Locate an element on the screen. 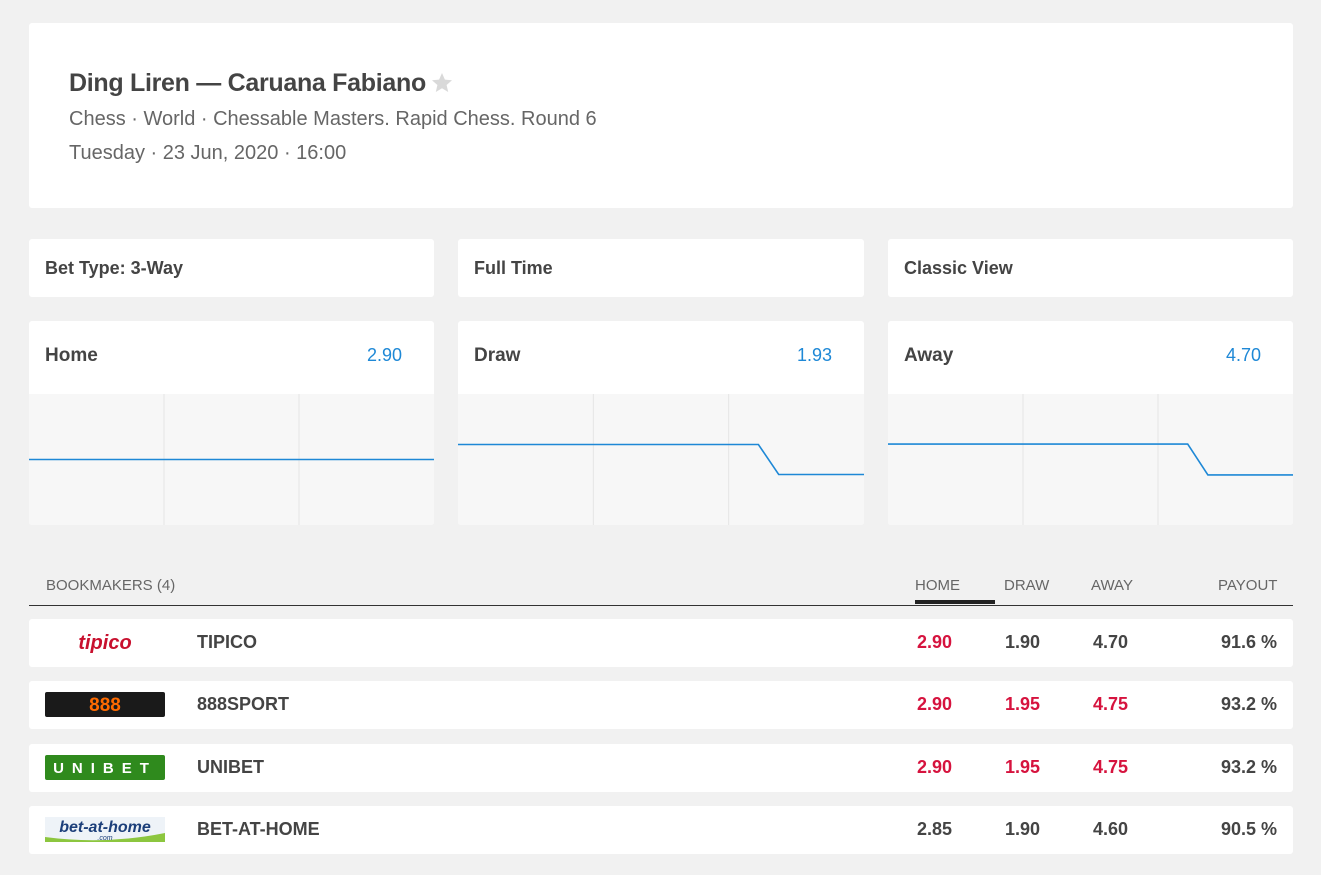 The image size is (1321, 875). bet-at-home-logo: bet-at-home .com is located at coordinates (105, 829).